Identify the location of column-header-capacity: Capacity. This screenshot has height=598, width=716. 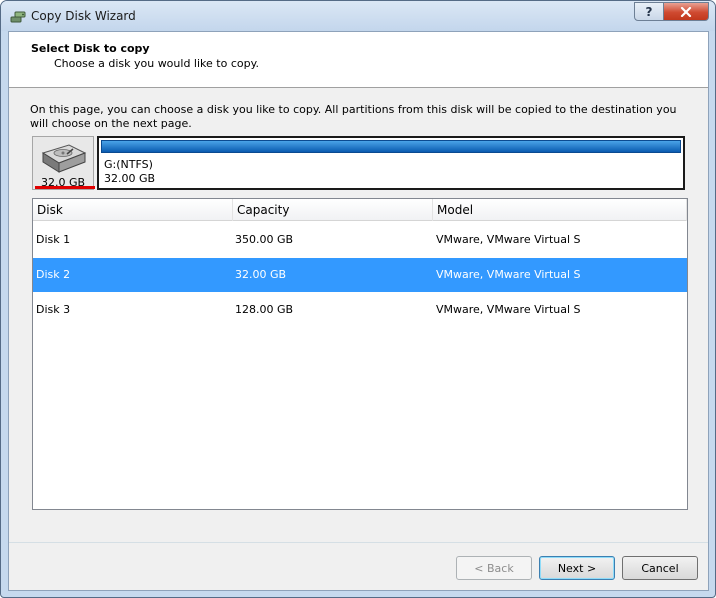
(333, 210).